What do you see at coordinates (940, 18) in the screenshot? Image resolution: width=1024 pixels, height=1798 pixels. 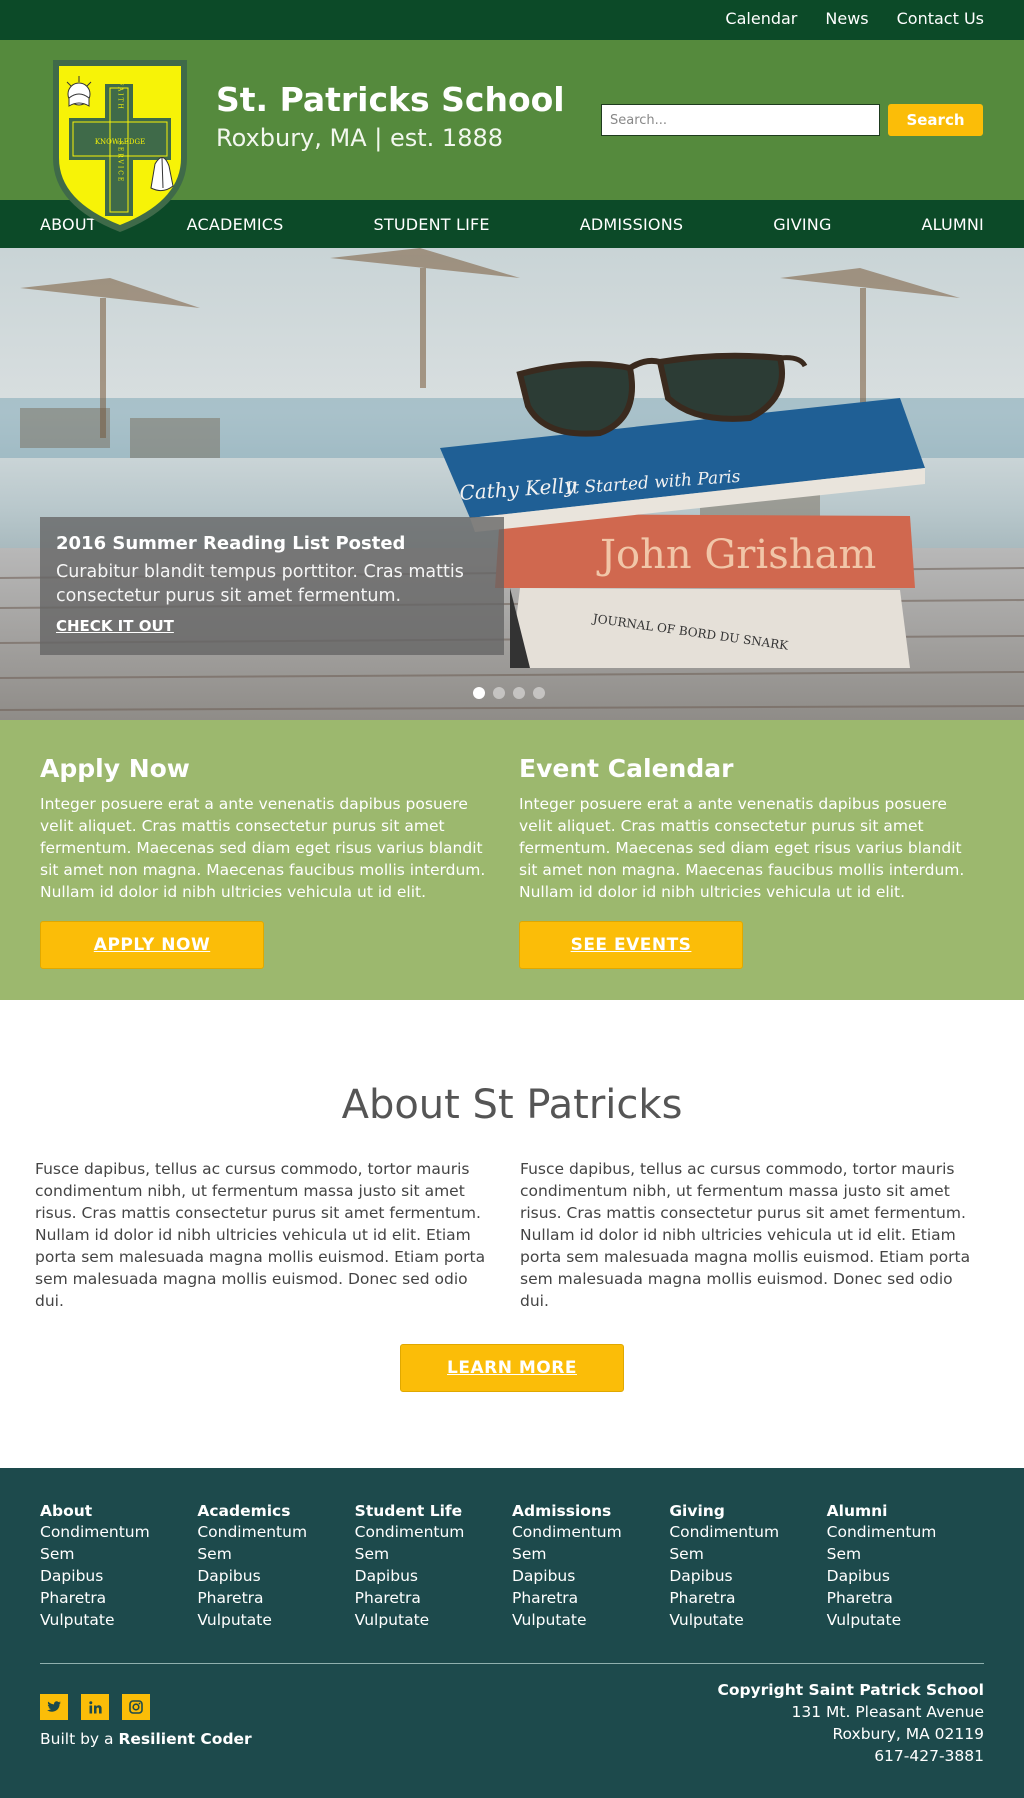 I see `contact-us-link: Contact Us` at bounding box center [940, 18].